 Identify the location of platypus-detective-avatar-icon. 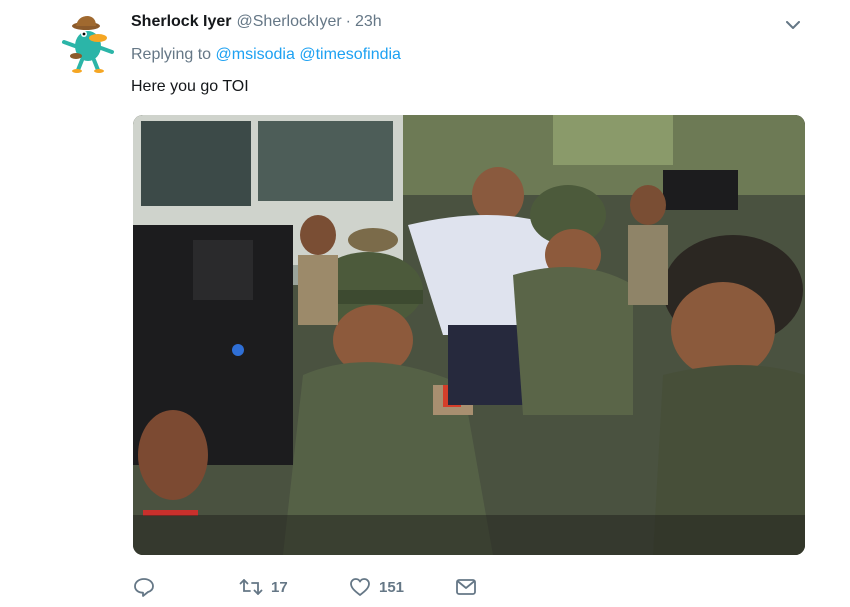
(88, 44).